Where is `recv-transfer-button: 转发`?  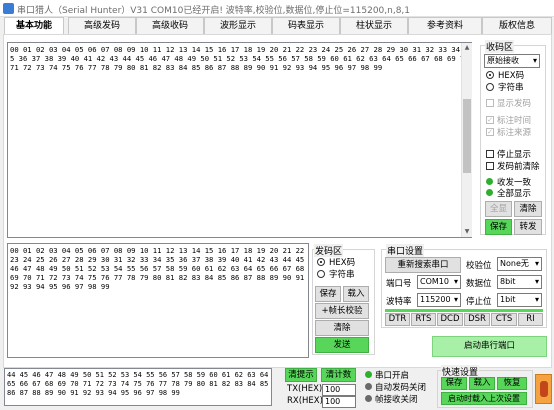
recv-transfer-button: 转发 is located at coordinates (528, 227).